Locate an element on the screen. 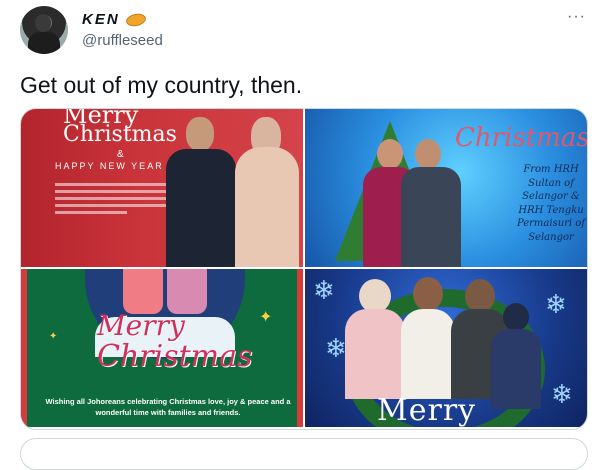  image3-merry: Merry is located at coordinates (141, 325).